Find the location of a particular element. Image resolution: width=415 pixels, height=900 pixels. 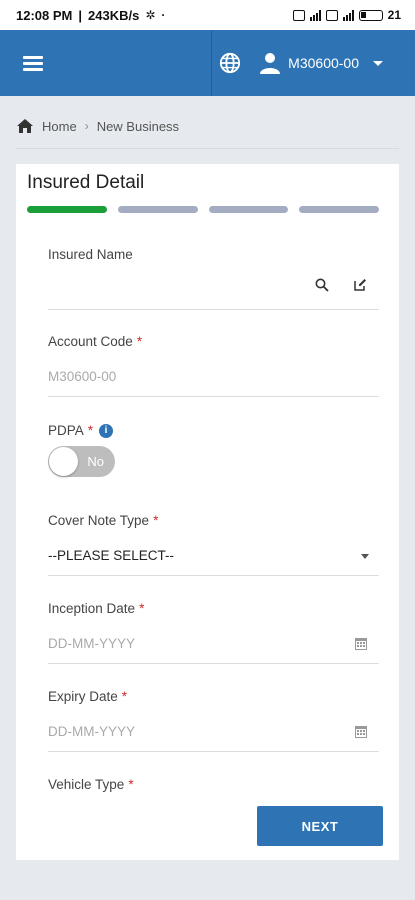

menu-button is located at coordinates (33, 63).